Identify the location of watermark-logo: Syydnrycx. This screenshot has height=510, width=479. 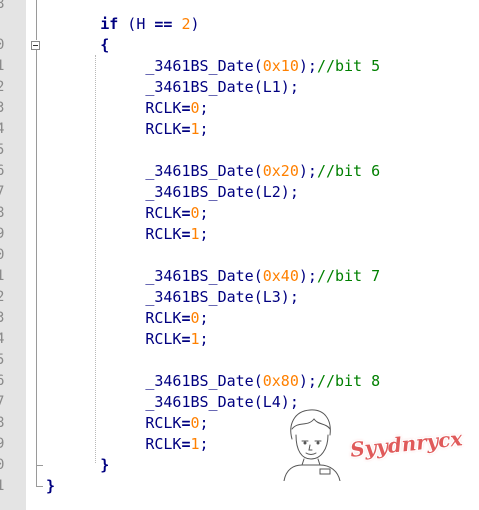
(406, 444).